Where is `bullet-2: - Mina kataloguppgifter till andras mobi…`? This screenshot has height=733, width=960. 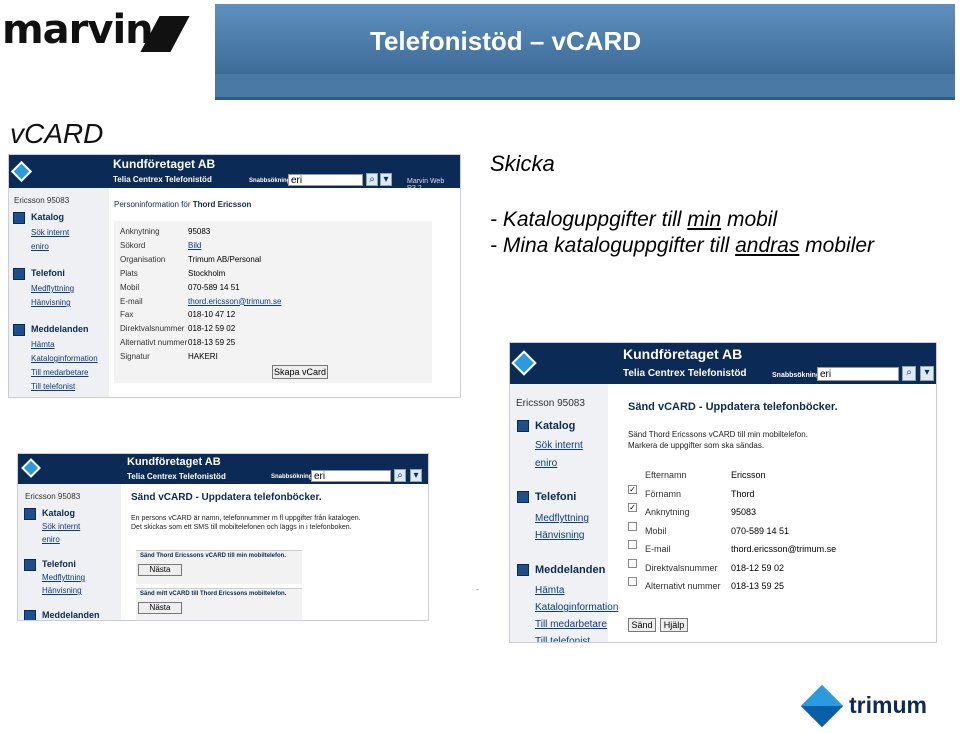
bullet-2: - Mina kataloguppgifter till andras mobi… is located at coordinates (682, 245).